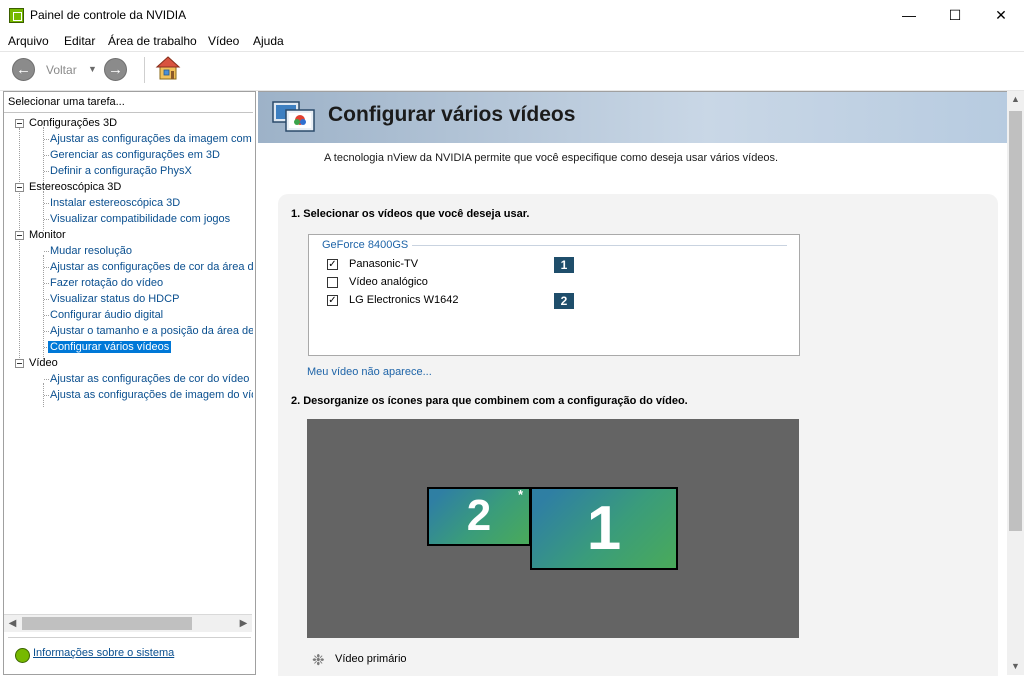 The width and height of the screenshot is (1024, 678). I want to click on maximize-button: ☐, so click(955, 15).